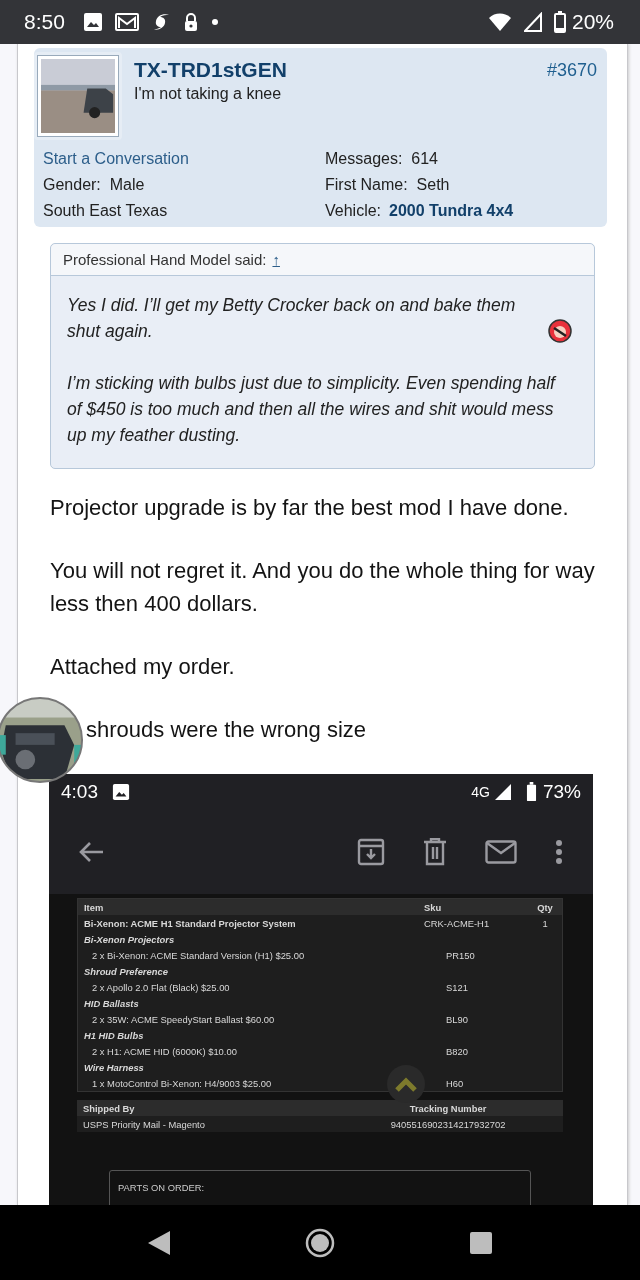 The image size is (640, 1280). What do you see at coordinates (461, 159) in the screenshot?
I see `profile-field: Messages: 614` at bounding box center [461, 159].